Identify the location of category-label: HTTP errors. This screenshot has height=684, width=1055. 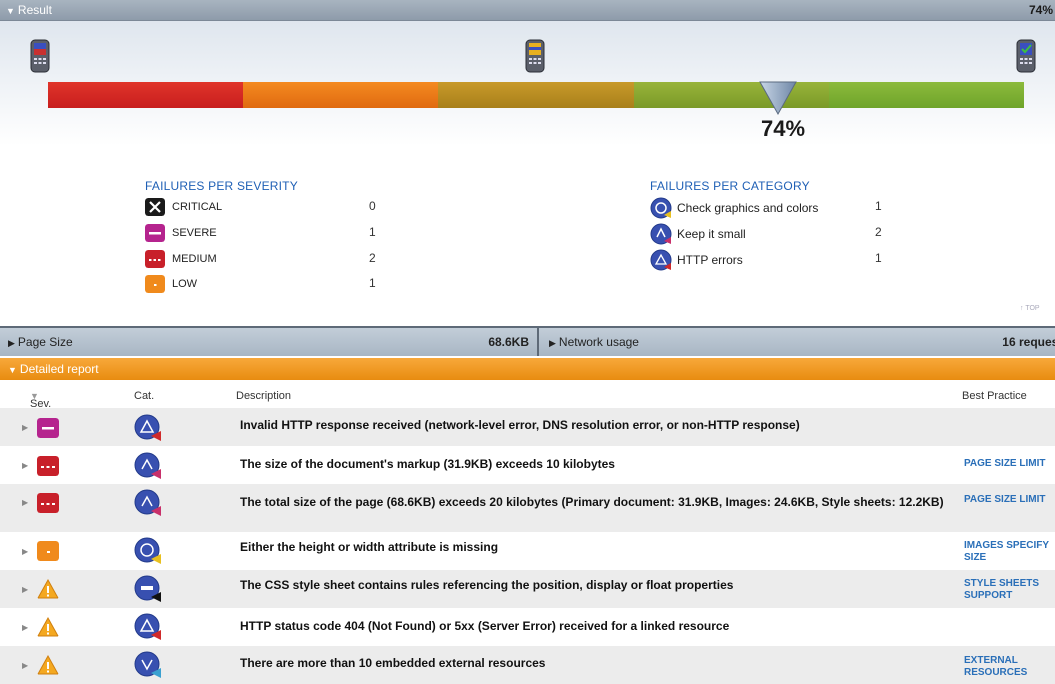
(710, 260).